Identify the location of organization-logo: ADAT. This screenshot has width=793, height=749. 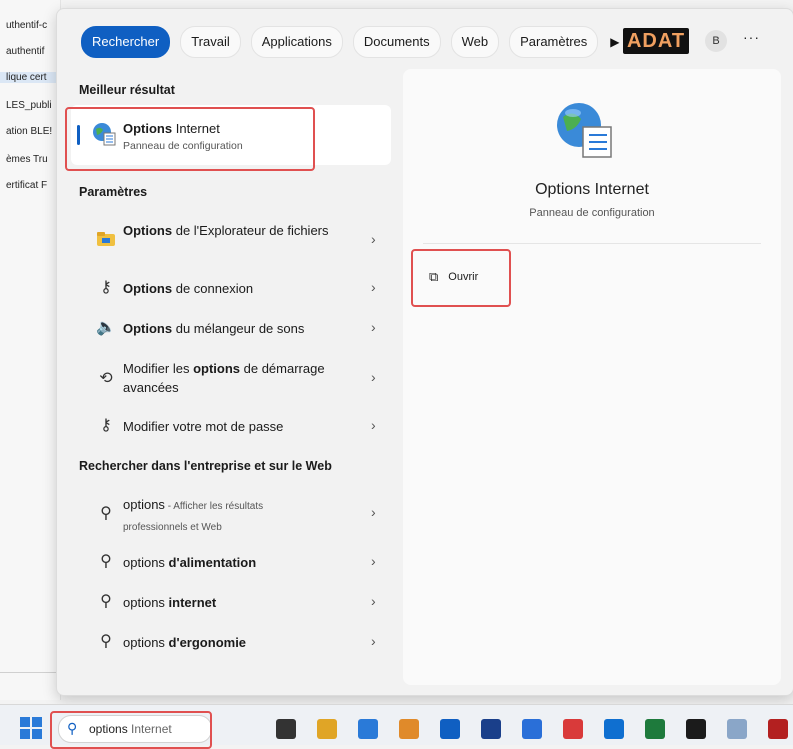
(656, 41).